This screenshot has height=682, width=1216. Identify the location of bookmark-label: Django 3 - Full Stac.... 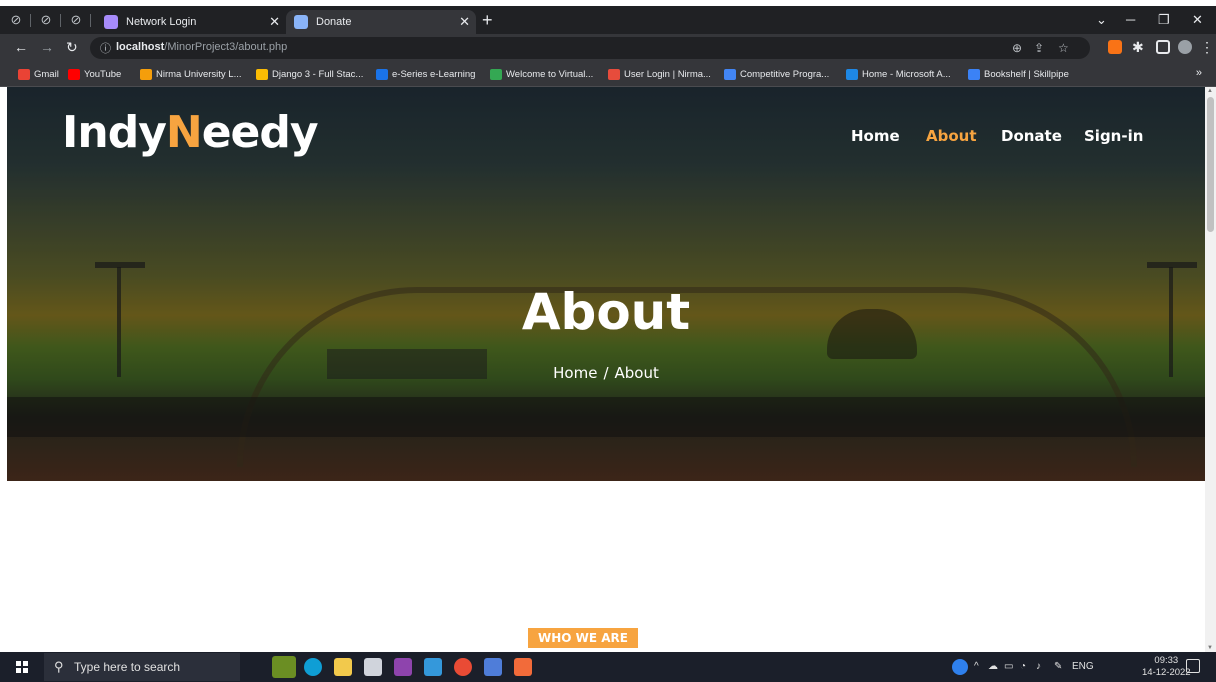
(318, 74).